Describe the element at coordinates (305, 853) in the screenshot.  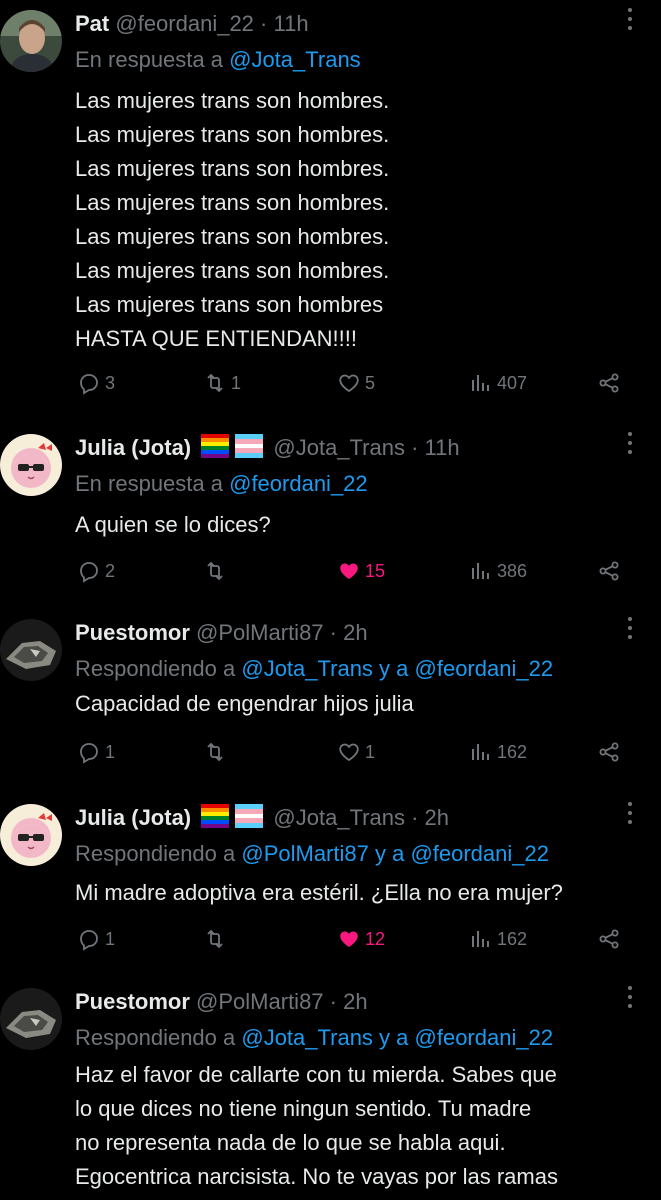
I see `reply-mention-first: @PolMarti87` at that location.